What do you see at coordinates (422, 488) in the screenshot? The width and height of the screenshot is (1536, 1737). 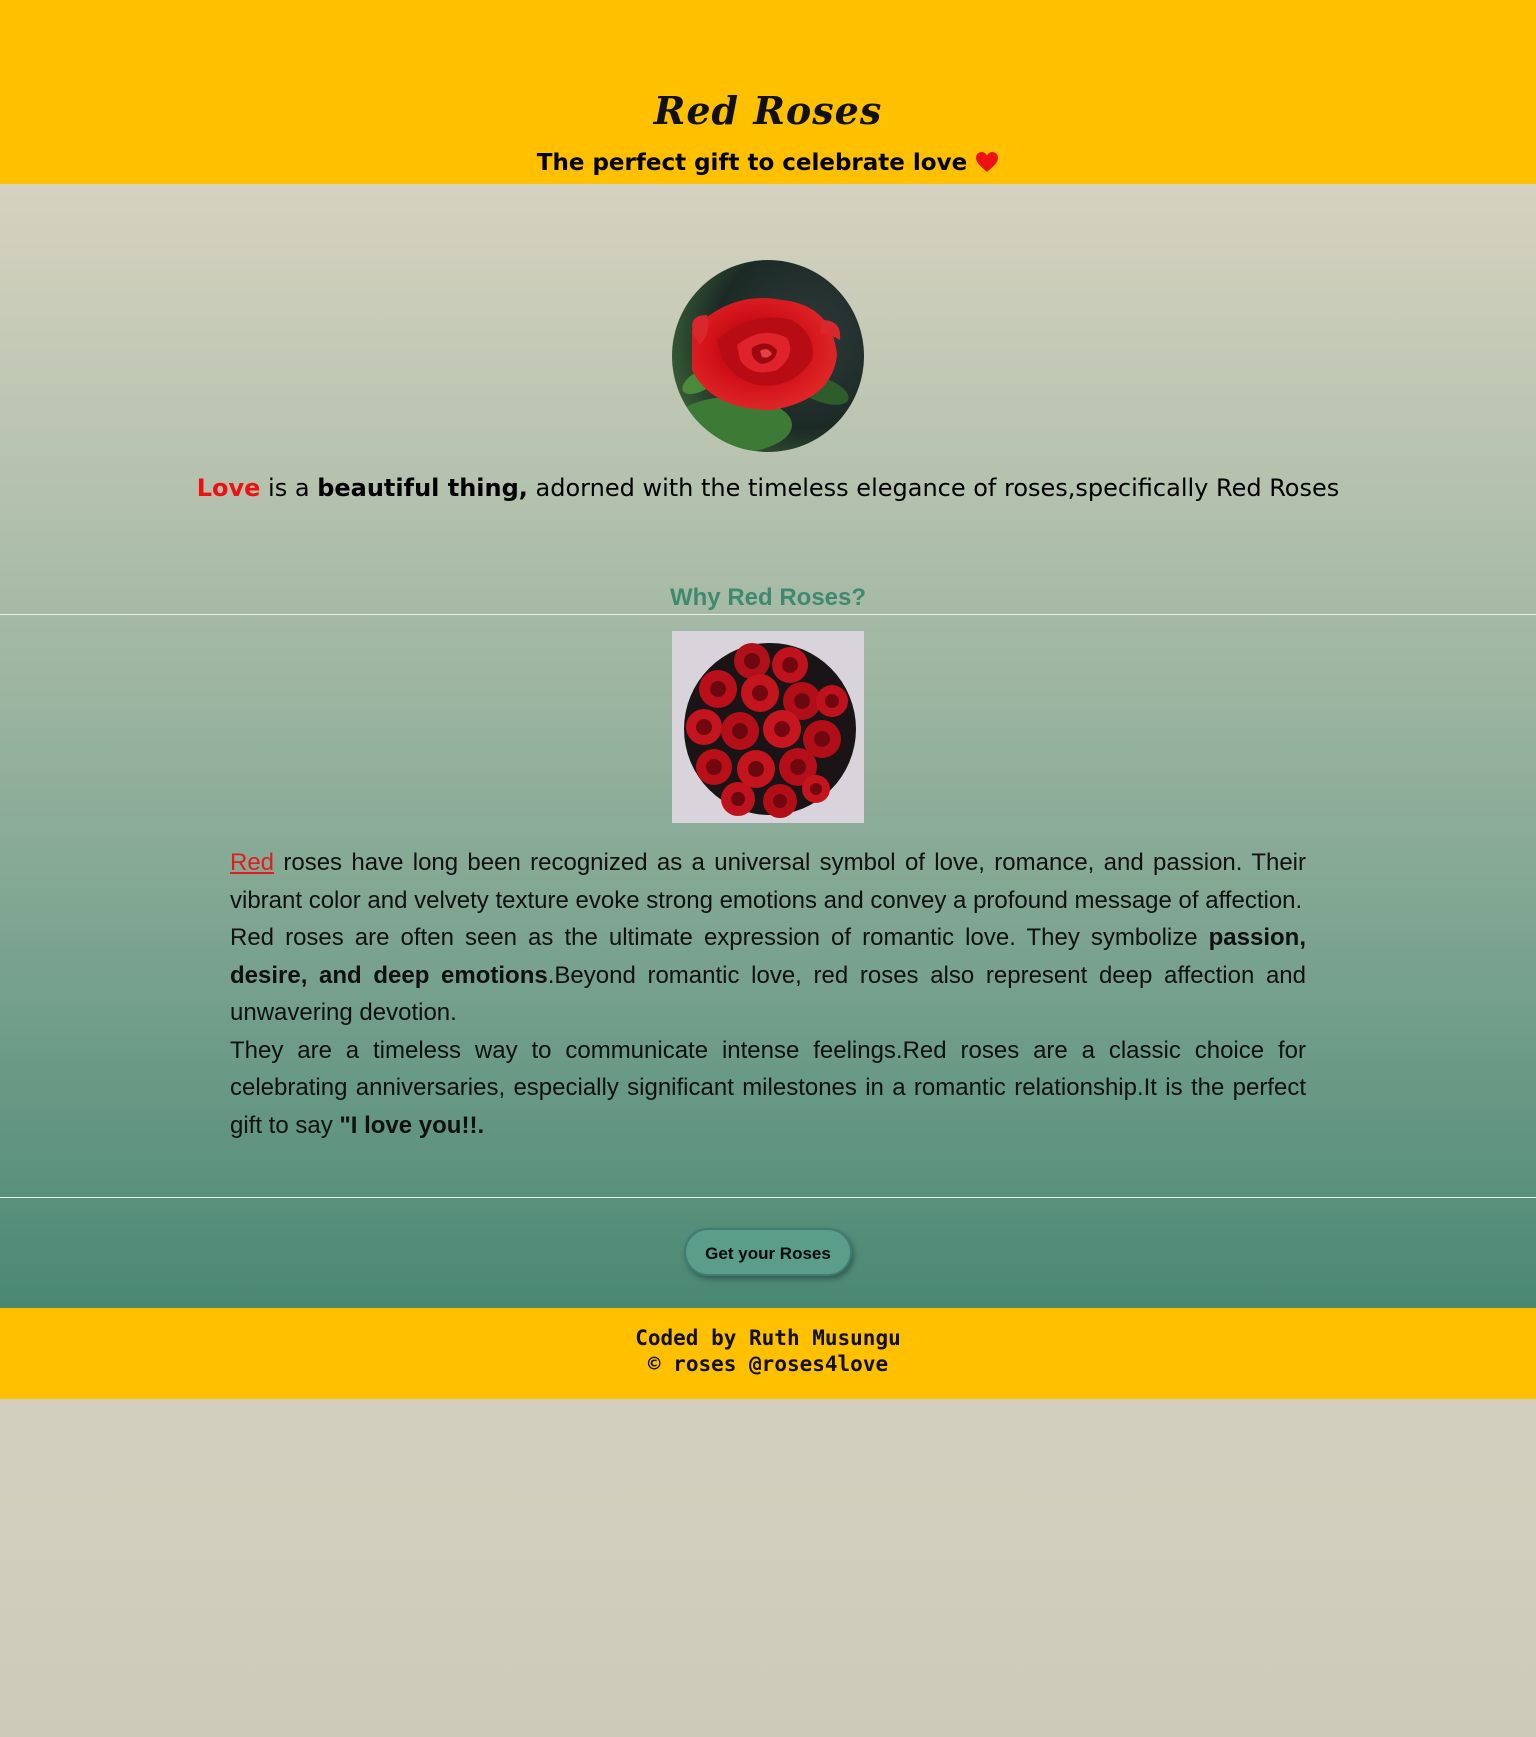 I see `intro-beautiful: beautiful thing,` at bounding box center [422, 488].